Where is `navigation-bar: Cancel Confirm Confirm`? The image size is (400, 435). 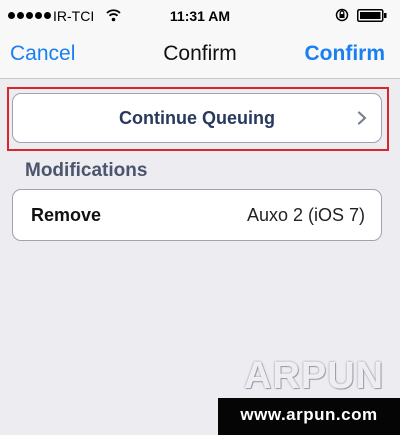
navigation-bar: Cancel Confirm Confirm is located at coordinates (200, 55).